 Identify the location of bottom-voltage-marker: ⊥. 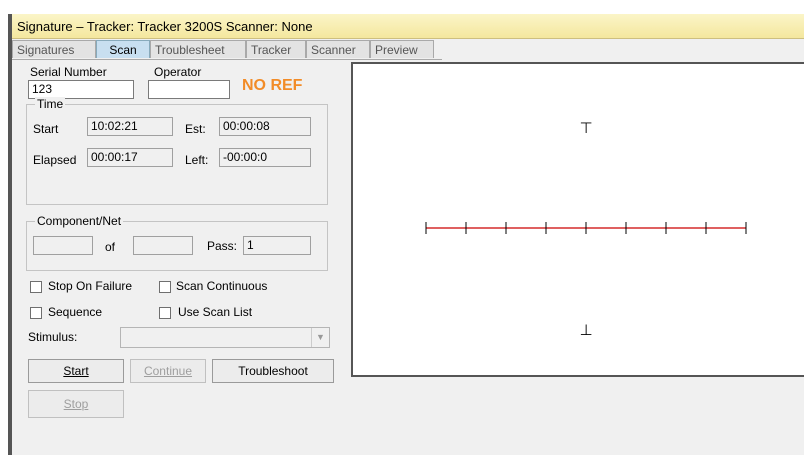
(585, 330).